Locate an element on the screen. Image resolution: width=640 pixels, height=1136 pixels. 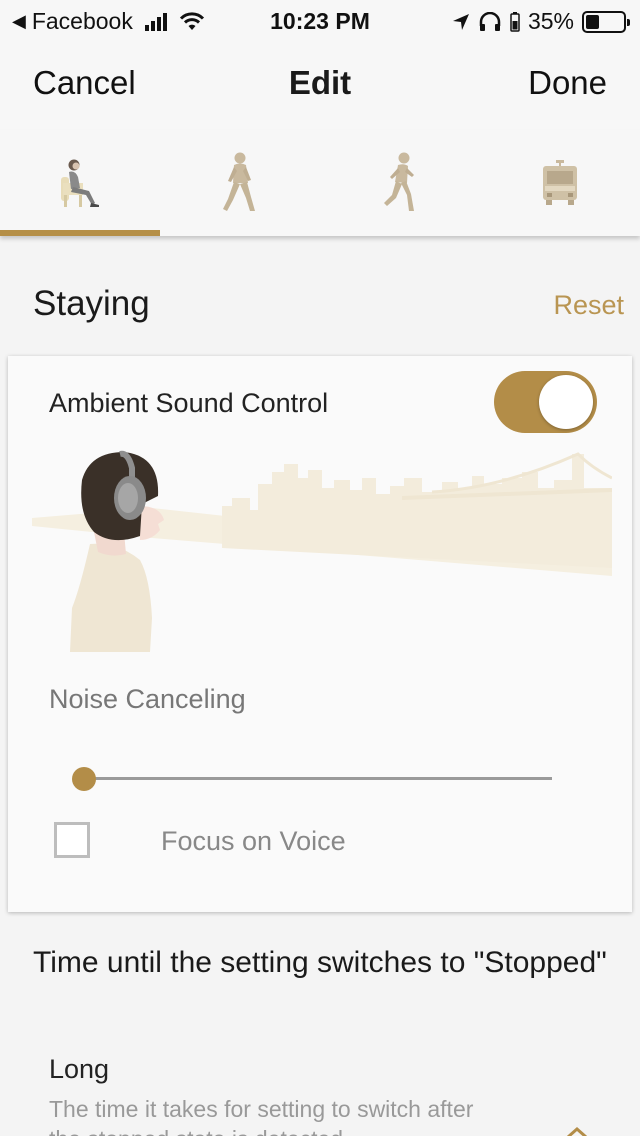
toggle-knob is located at coordinates (566, 402).